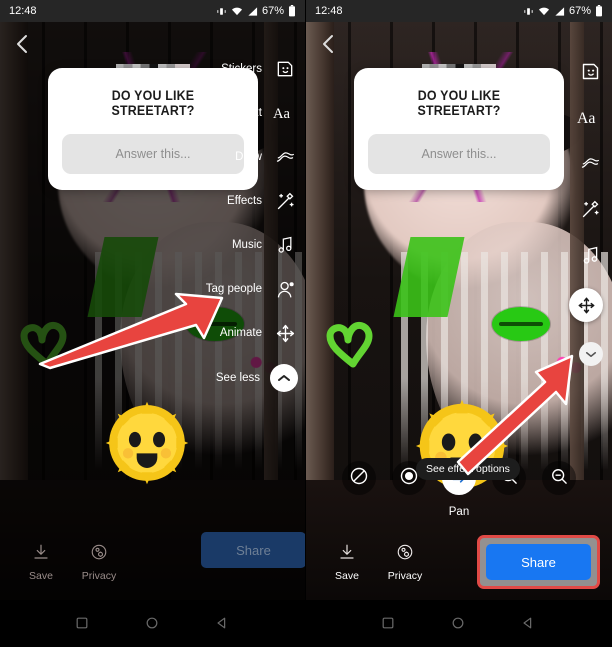  I want to click on tag-person-icon, so click(285, 289).